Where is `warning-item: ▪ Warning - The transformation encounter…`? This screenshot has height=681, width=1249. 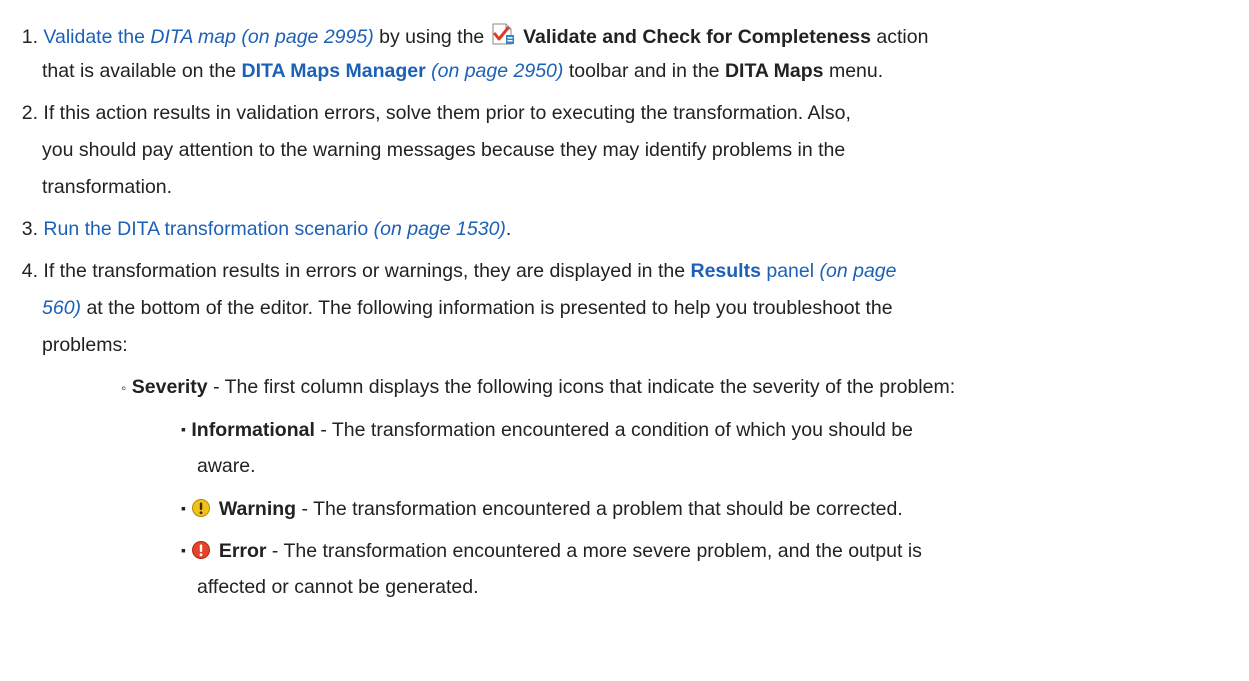
warning-item: ▪ Warning - The transformation encounter… is located at coordinates (542, 510).